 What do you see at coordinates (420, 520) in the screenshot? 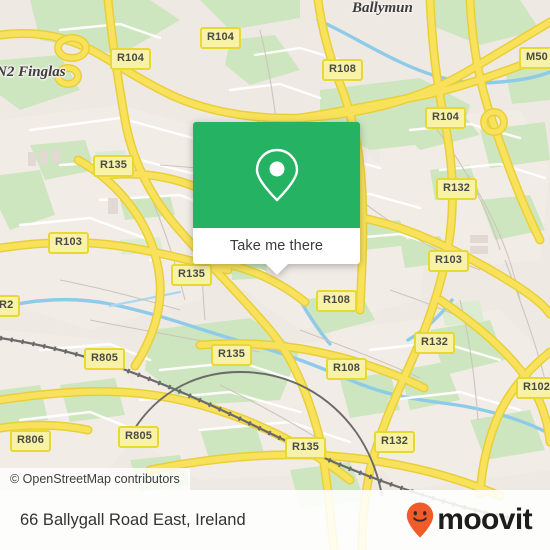
I see `moovit-smiley-pin-icon` at bounding box center [420, 520].